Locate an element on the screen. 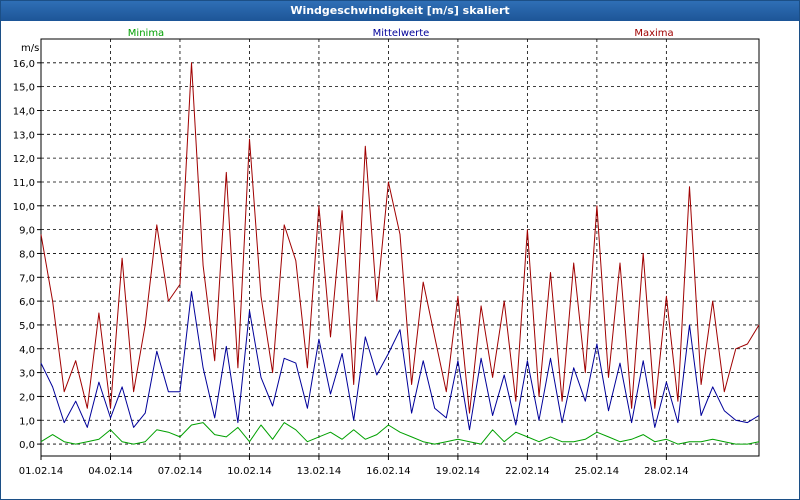  y-tick-label: 0,0 is located at coordinates (27, 445).